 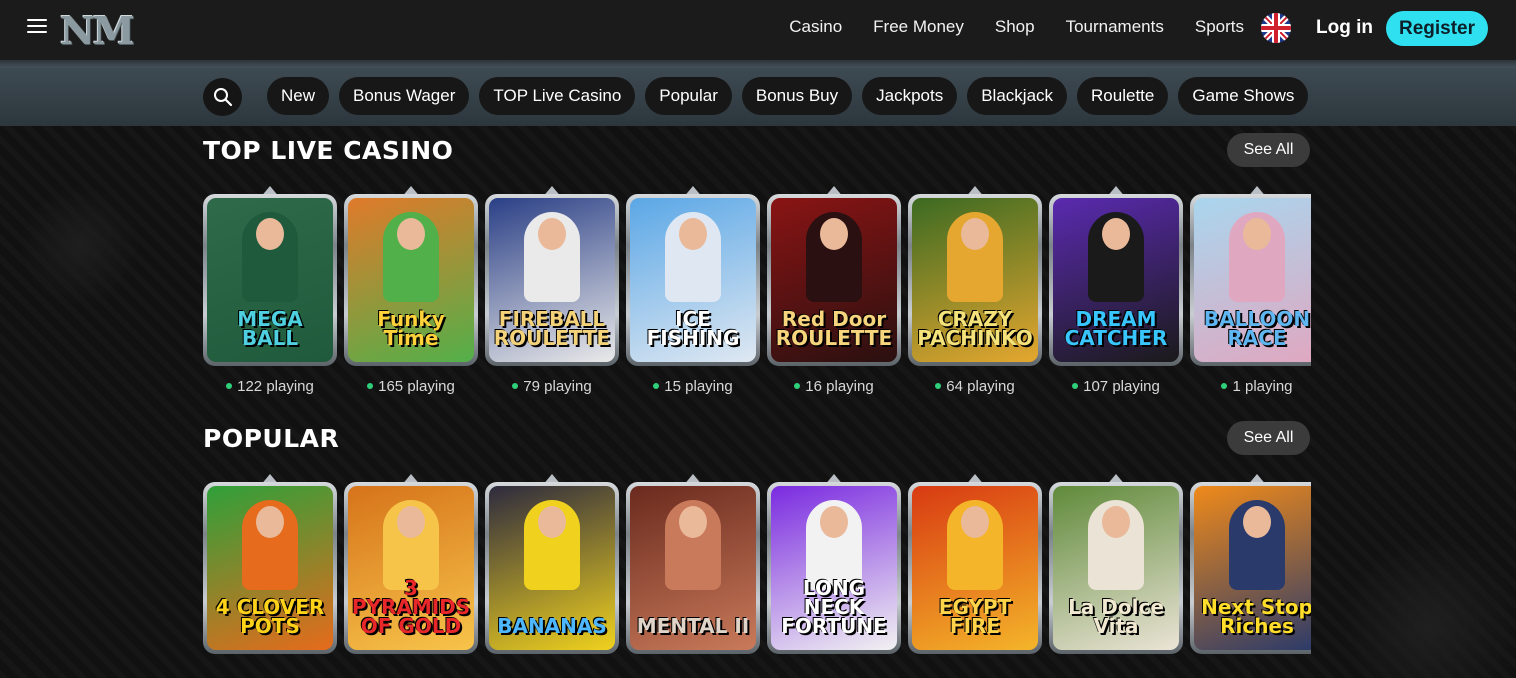 I want to click on game-tile: DREAM CATCHER, so click(x=1116, y=276).